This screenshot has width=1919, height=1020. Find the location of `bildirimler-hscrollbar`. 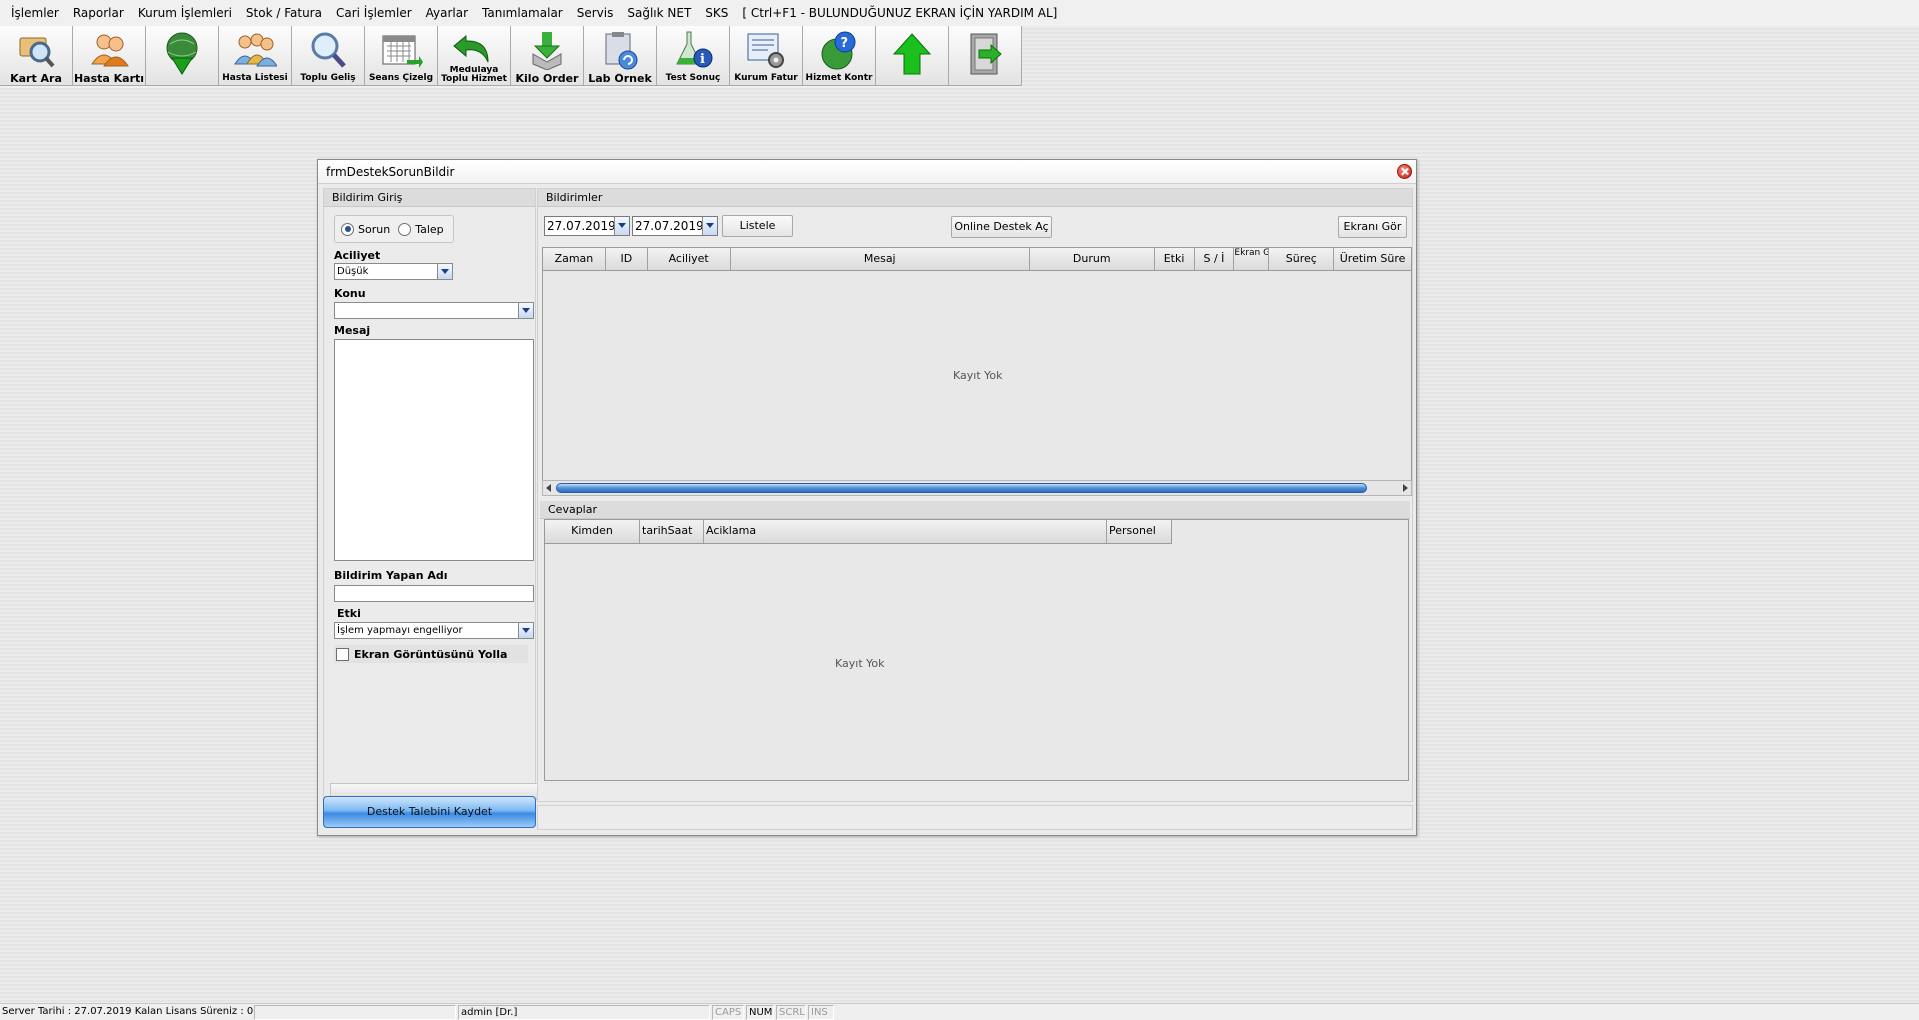

bildirimler-hscrollbar is located at coordinates (977, 488).